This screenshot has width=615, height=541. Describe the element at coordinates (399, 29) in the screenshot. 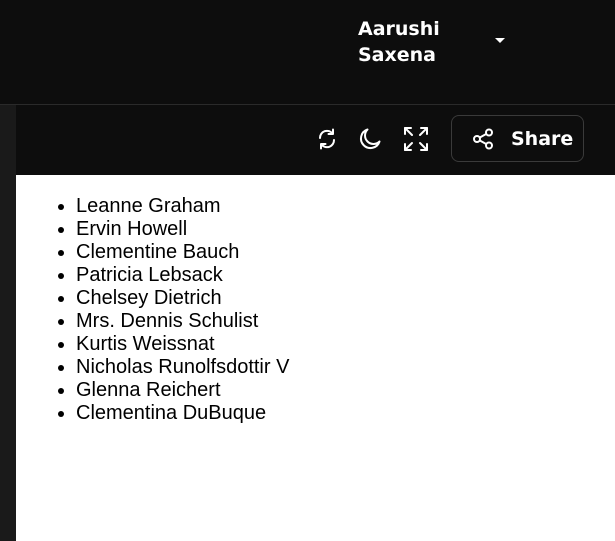

I see `user-first-name: Aarushi` at that location.